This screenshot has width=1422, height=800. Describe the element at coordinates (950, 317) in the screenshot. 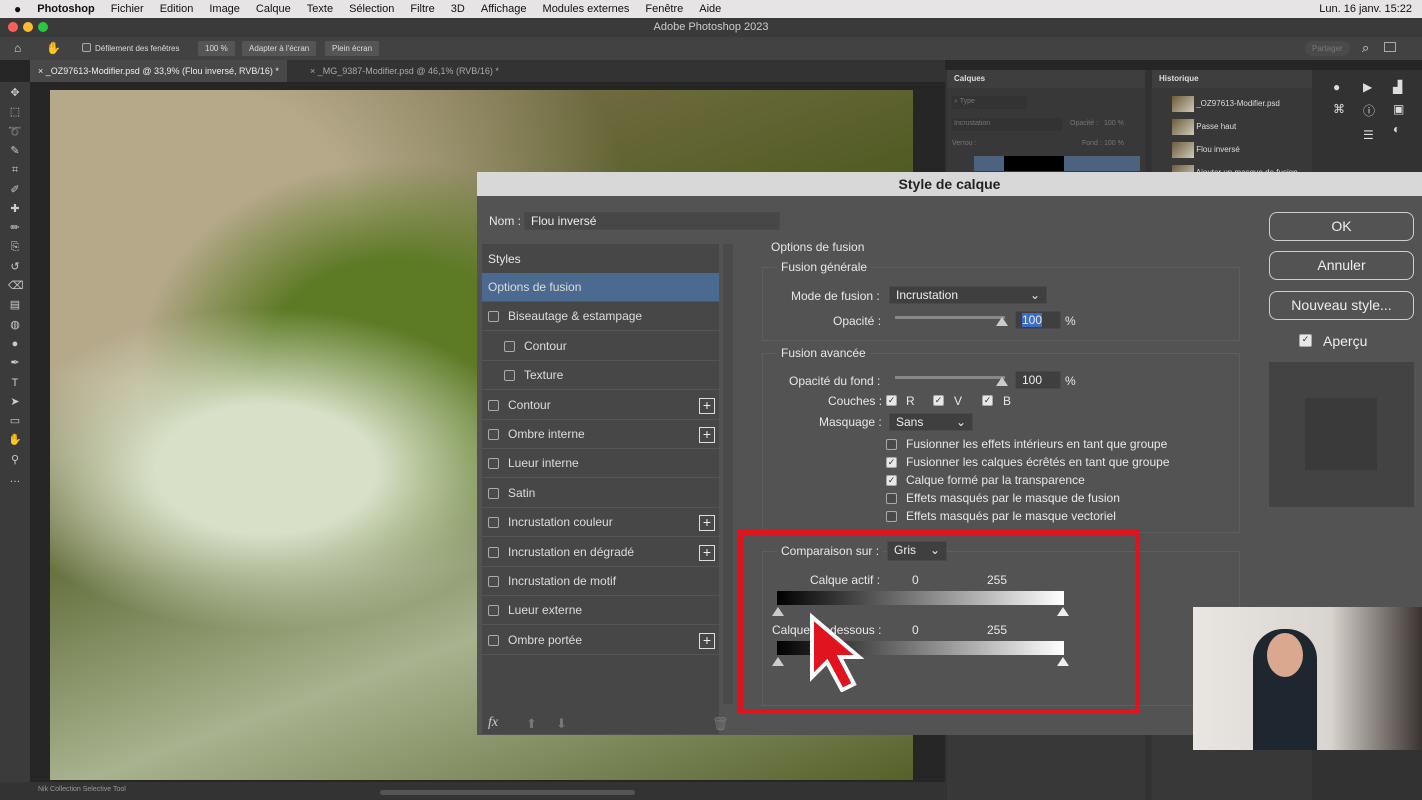

I see `opacity-slider` at that location.